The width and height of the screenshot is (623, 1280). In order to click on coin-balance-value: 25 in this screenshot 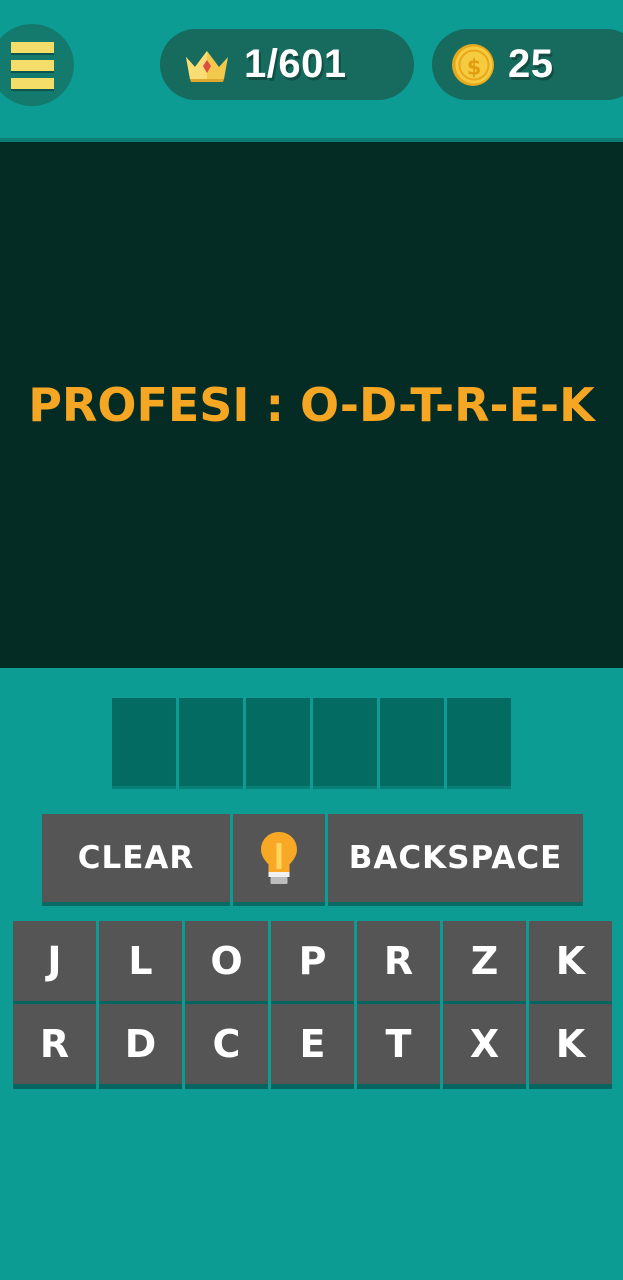, I will do `click(531, 64)`.